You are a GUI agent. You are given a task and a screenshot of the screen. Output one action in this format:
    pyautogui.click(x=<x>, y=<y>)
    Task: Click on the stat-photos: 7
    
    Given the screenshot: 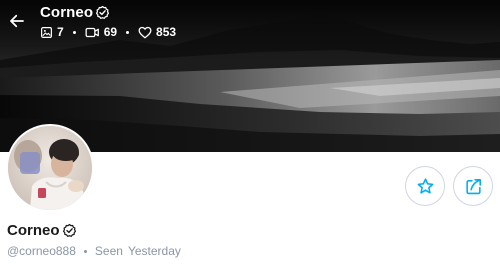 What is the action you would take?
    pyautogui.click(x=52, y=32)
    